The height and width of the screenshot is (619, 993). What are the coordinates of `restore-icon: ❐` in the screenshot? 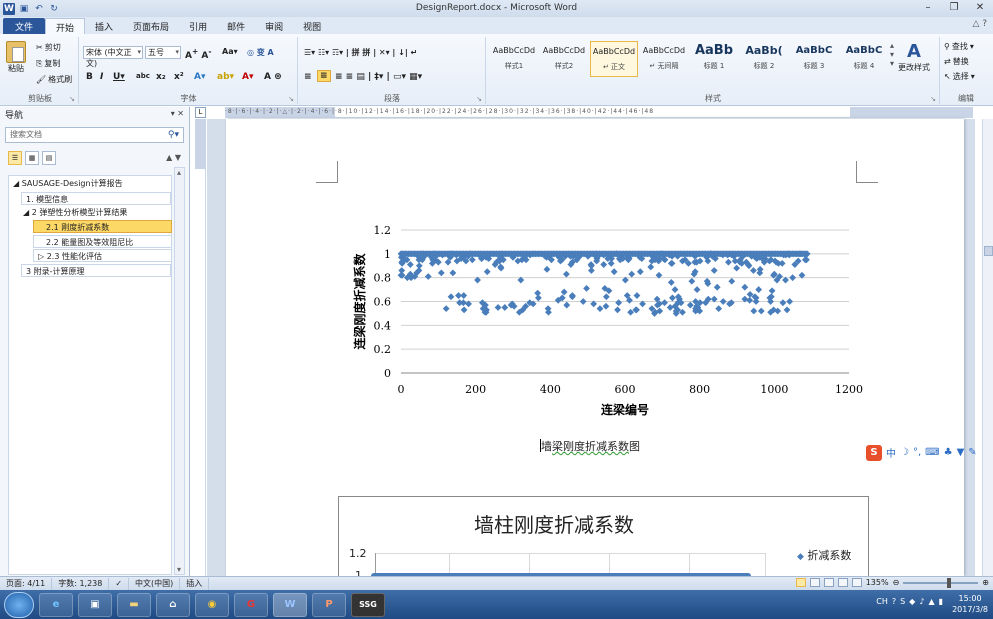 It's located at (954, 8).